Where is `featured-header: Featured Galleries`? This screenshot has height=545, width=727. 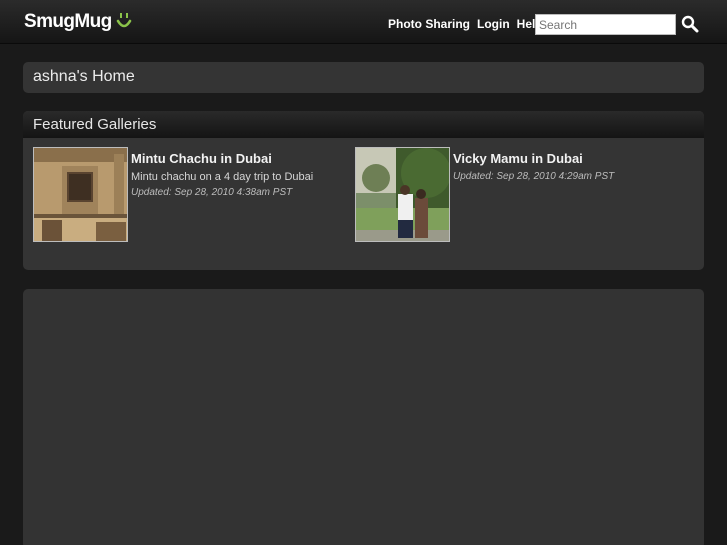 featured-header: Featured Galleries is located at coordinates (363, 124).